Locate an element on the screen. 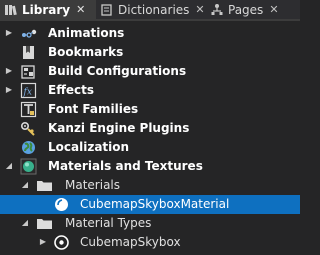  tree-item-material-types: ◢ Material Types is located at coordinates (150, 223).